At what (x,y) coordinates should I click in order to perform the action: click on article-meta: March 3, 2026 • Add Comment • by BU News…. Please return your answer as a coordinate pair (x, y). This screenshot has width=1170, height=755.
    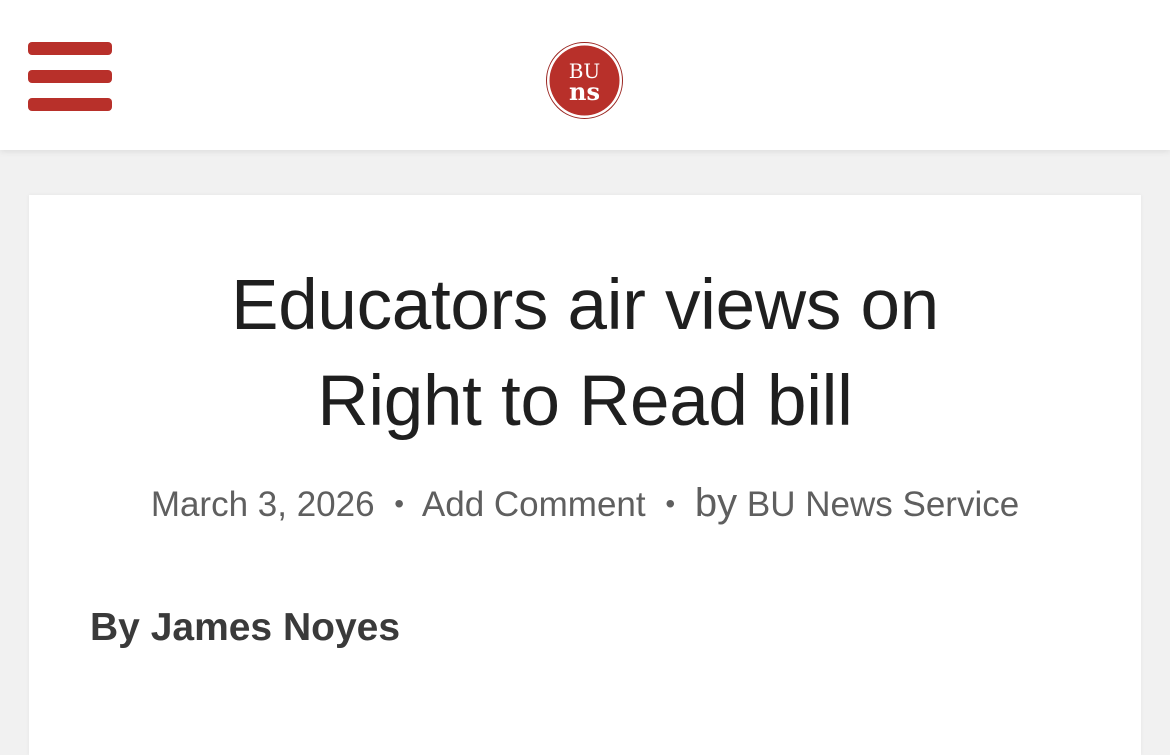
    Looking at the image, I should click on (585, 504).